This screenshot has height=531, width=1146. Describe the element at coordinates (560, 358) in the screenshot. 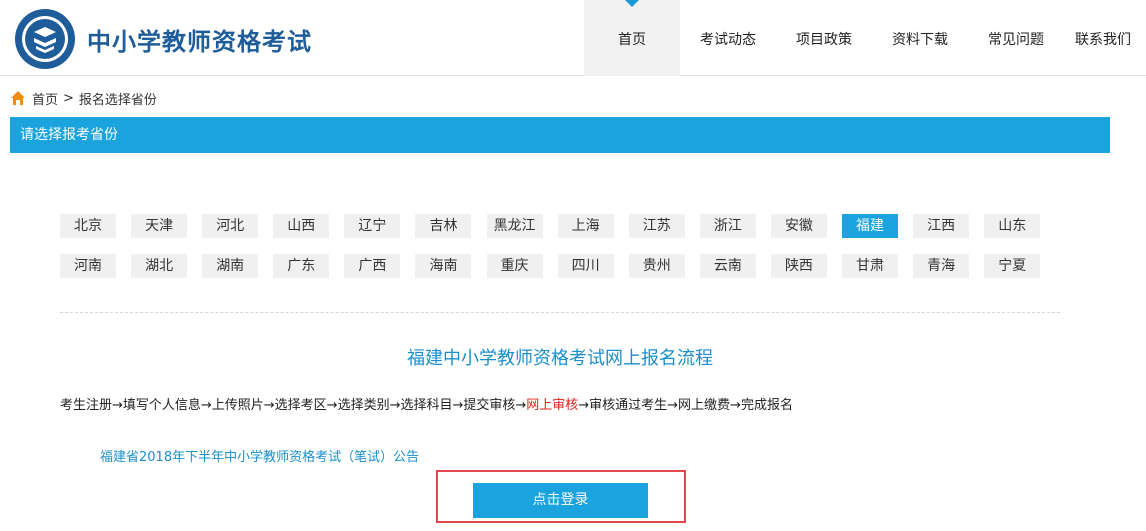

I see `process-title: 福建中小学教师资格考试网上报名流程` at that location.